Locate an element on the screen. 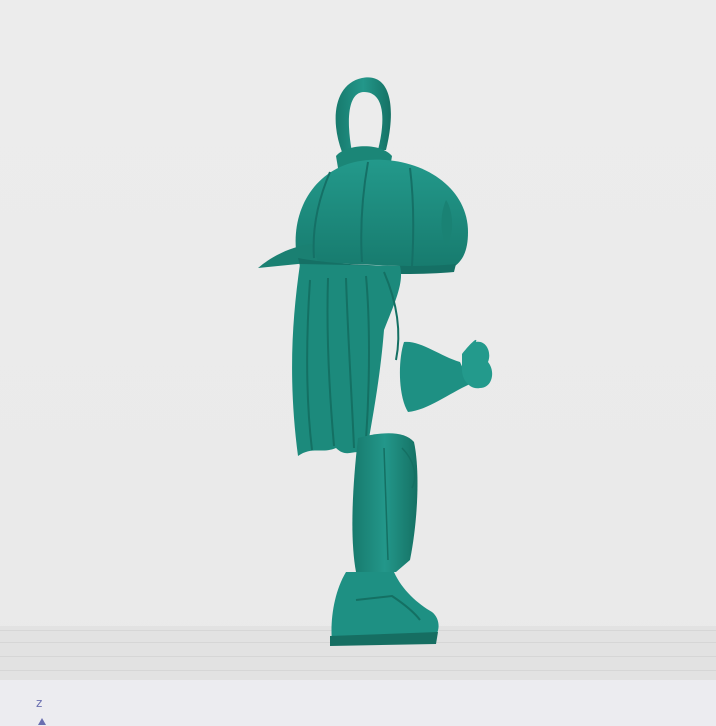 Image resolution: width=716 pixels, height=726 pixels. z-axis-label: z is located at coordinates (39, 703).